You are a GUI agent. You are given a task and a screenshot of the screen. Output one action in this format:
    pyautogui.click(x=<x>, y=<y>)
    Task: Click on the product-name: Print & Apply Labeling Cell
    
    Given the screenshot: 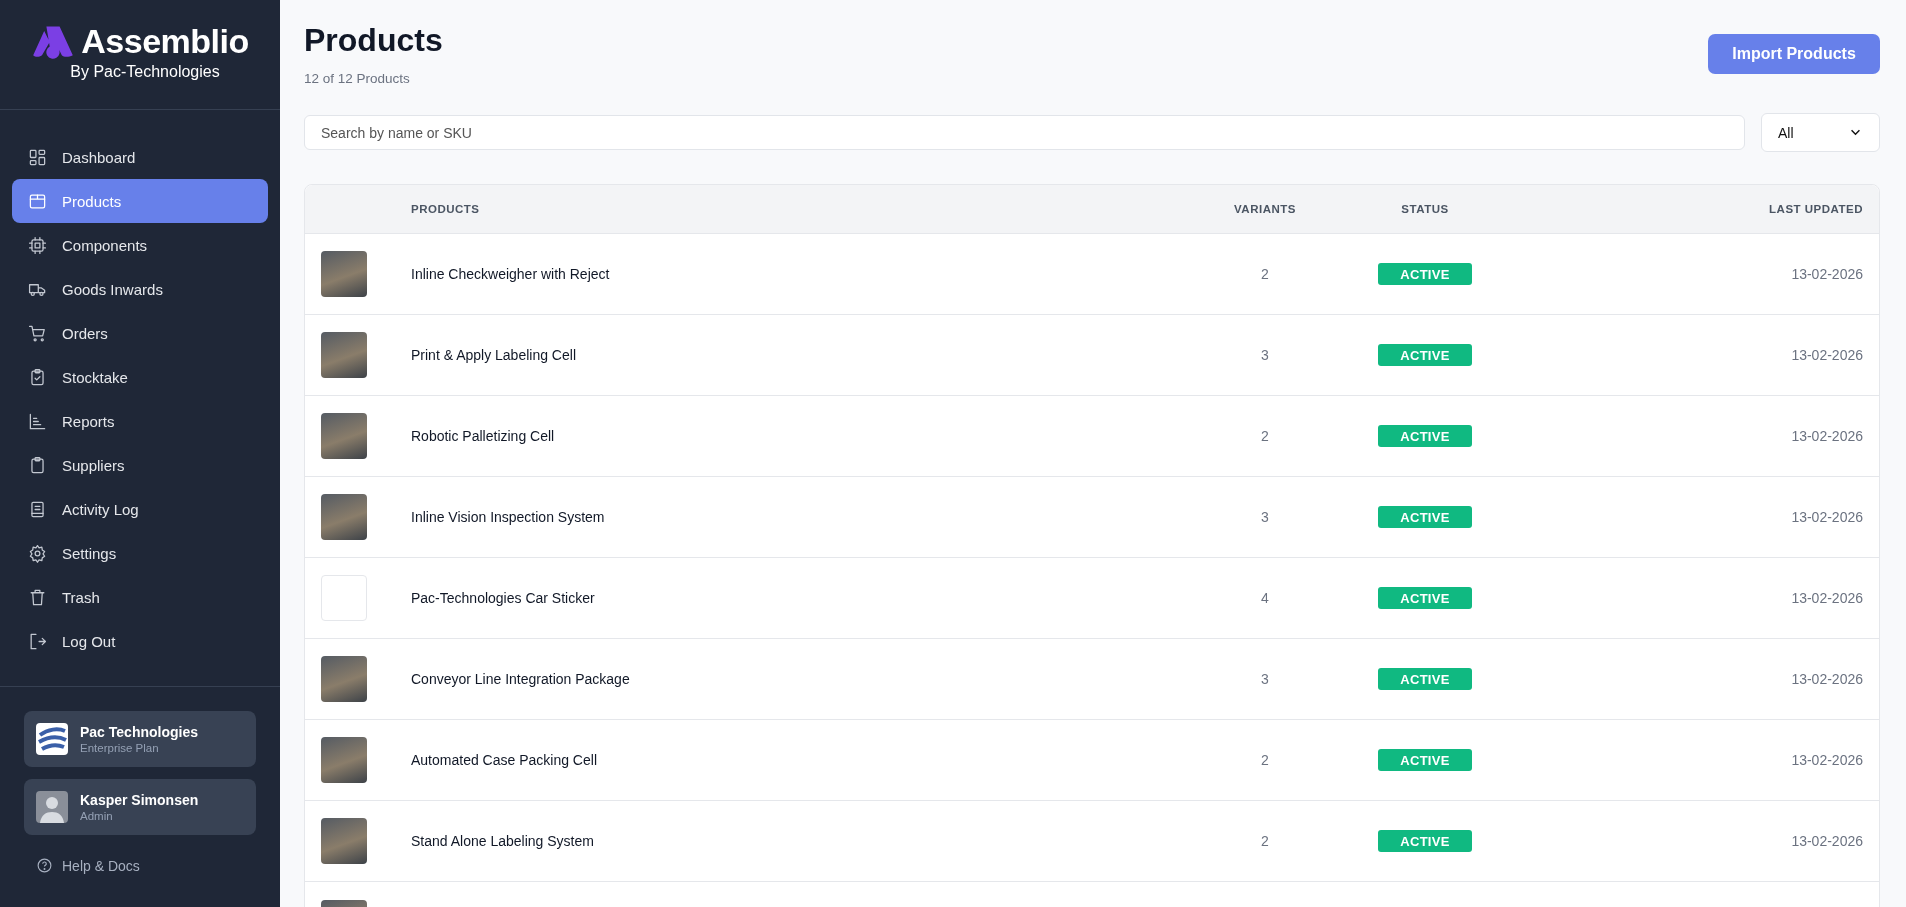 What is the action you would take?
    pyautogui.click(x=803, y=355)
    